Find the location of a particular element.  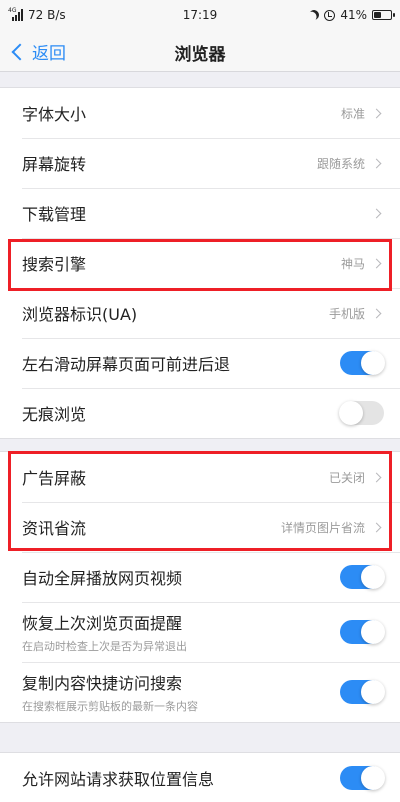

settings-row: 浏览器标识(UA) 手机版 is located at coordinates (200, 313).